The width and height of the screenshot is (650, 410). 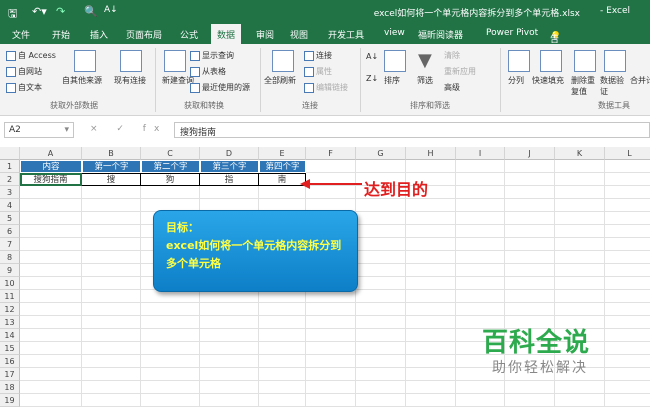 What do you see at coordinates (82, 80) in the screenshot?
I see `other-sources-button: 自其他来源` at bounding box center [82, 80].